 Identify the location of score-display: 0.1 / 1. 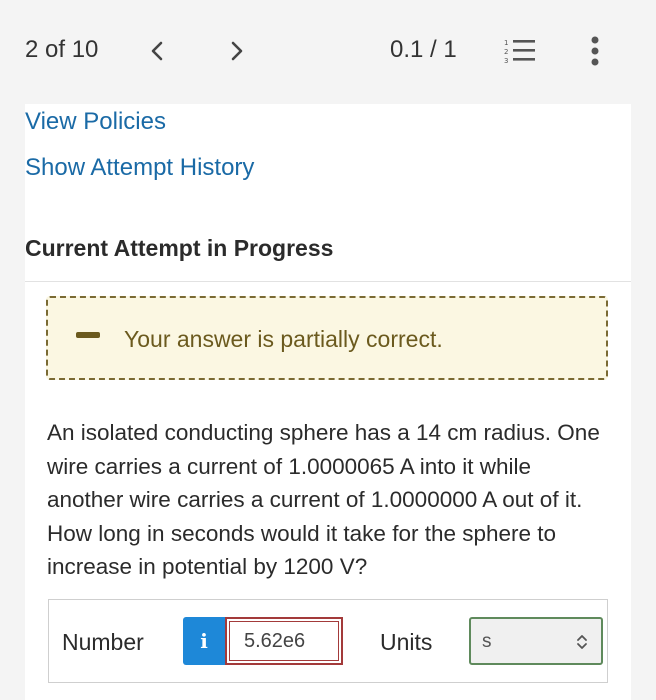
(423, 49).